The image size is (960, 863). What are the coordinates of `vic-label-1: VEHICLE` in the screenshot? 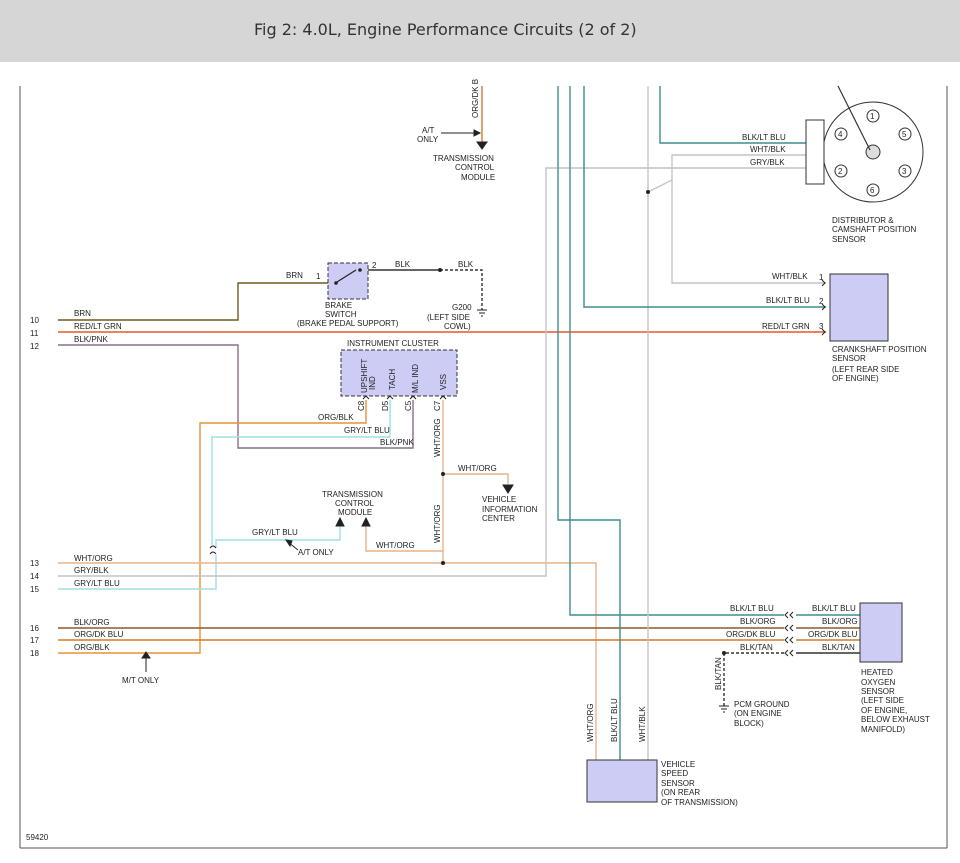 It's located at (499, 499).